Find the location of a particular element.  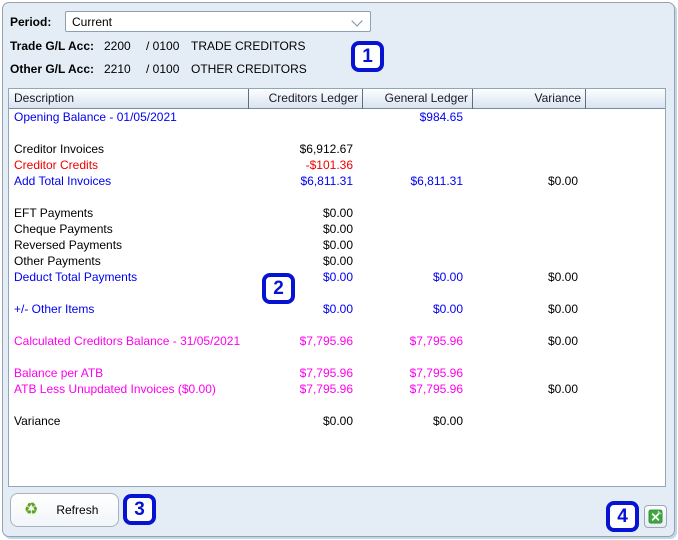

table-row: Other Payments $0.00 is located at coordinates (337, 261).